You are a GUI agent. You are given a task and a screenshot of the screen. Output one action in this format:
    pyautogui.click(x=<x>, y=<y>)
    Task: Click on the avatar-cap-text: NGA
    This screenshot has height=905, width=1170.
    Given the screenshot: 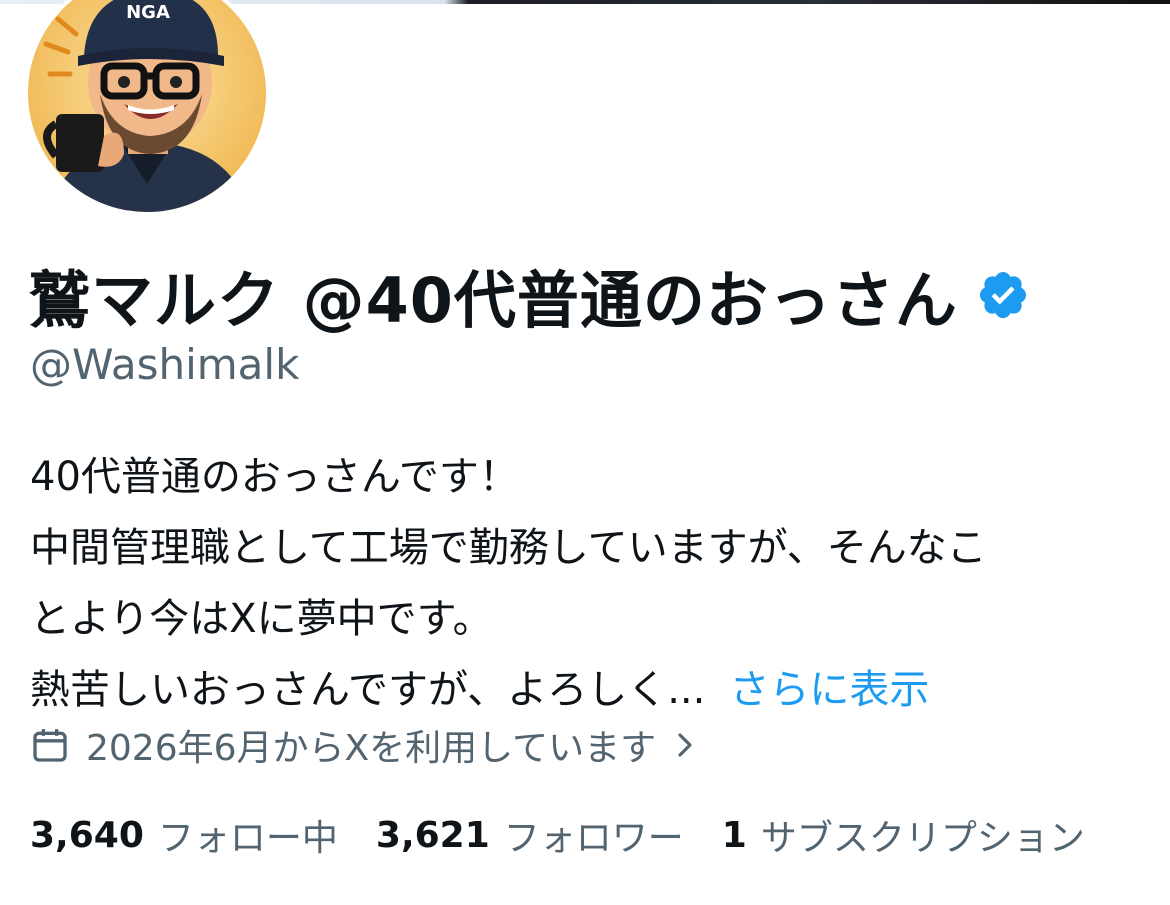 What is the action you would take?
    pyautogui.click(x=148, y=12)
    